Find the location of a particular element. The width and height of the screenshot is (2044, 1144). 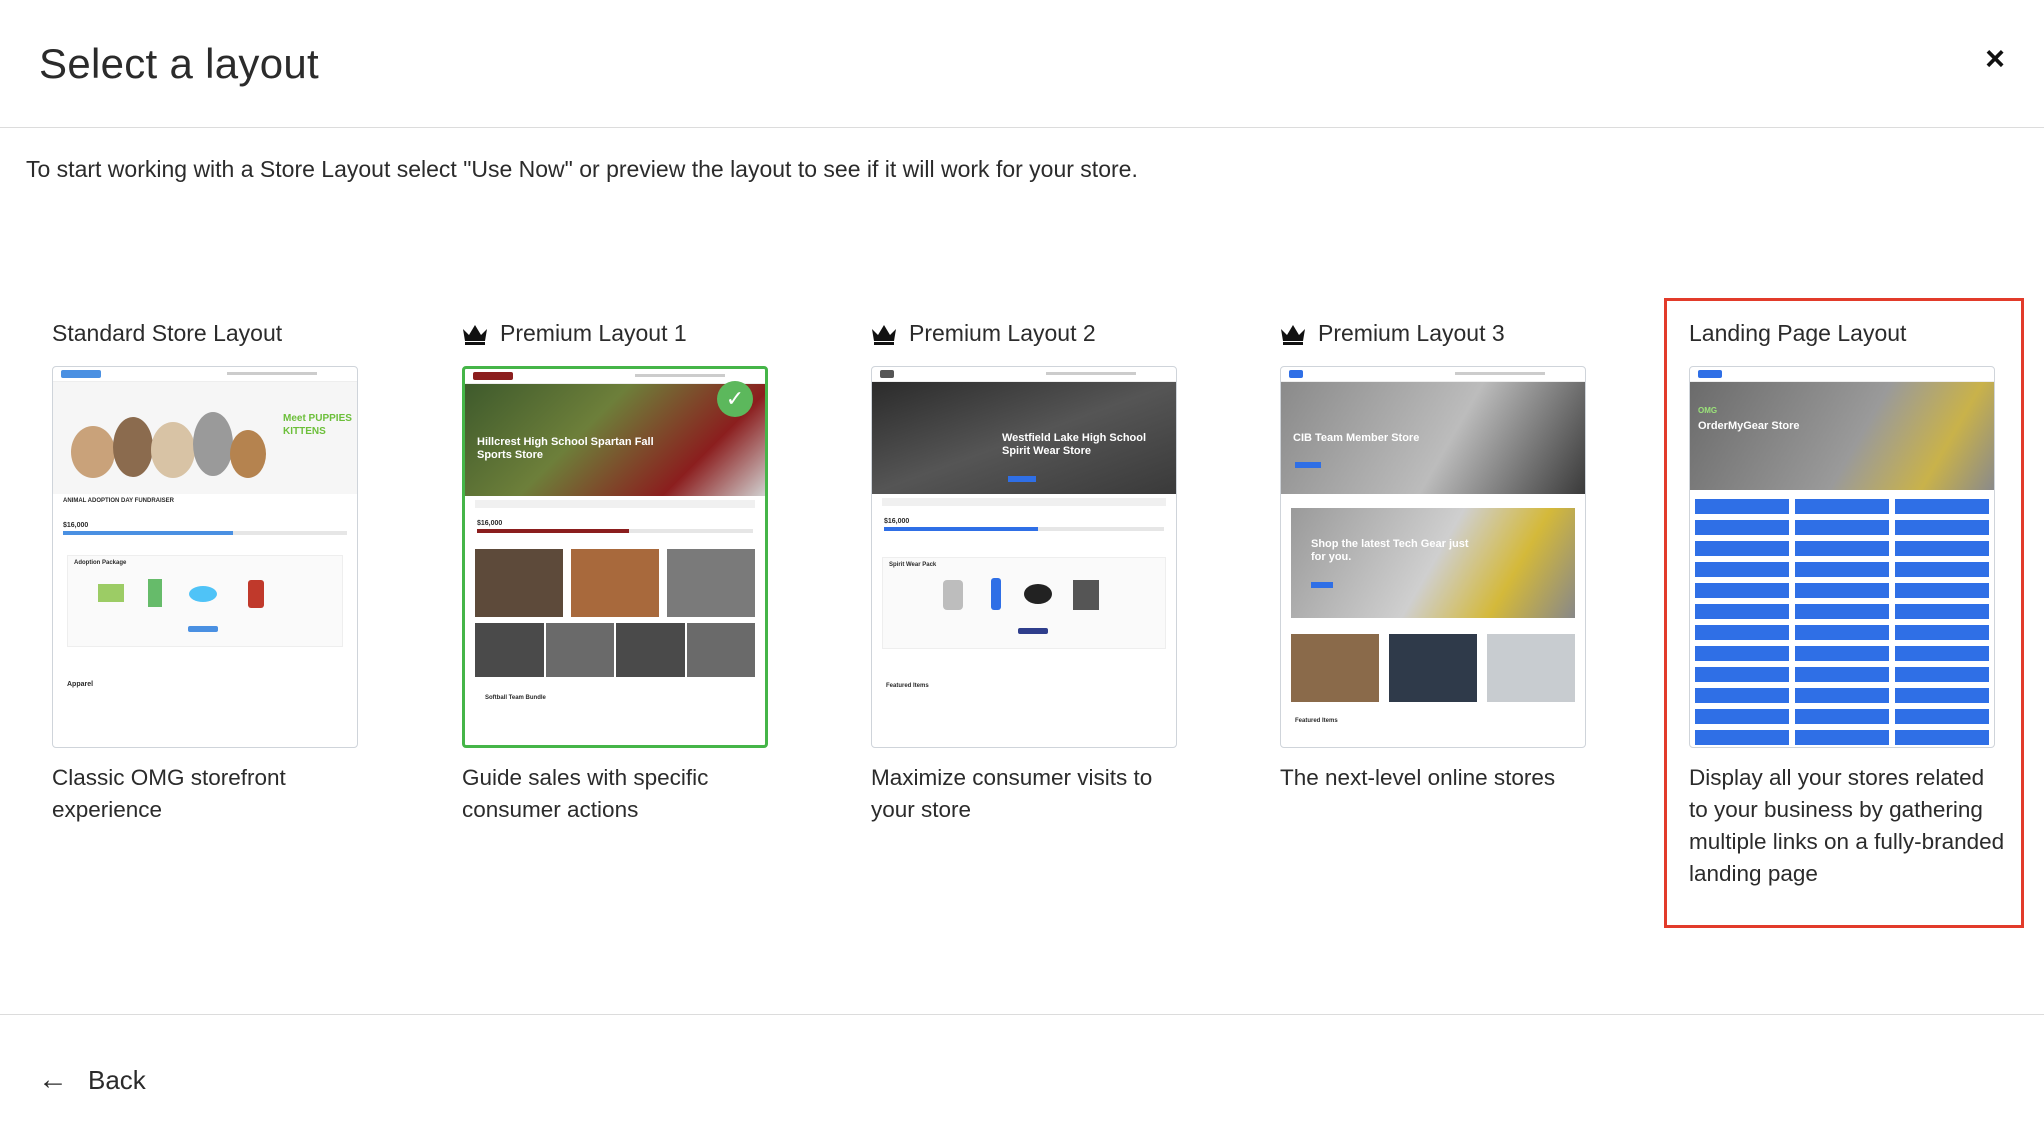

close-icon: × is located at coordinates (1995, 59).